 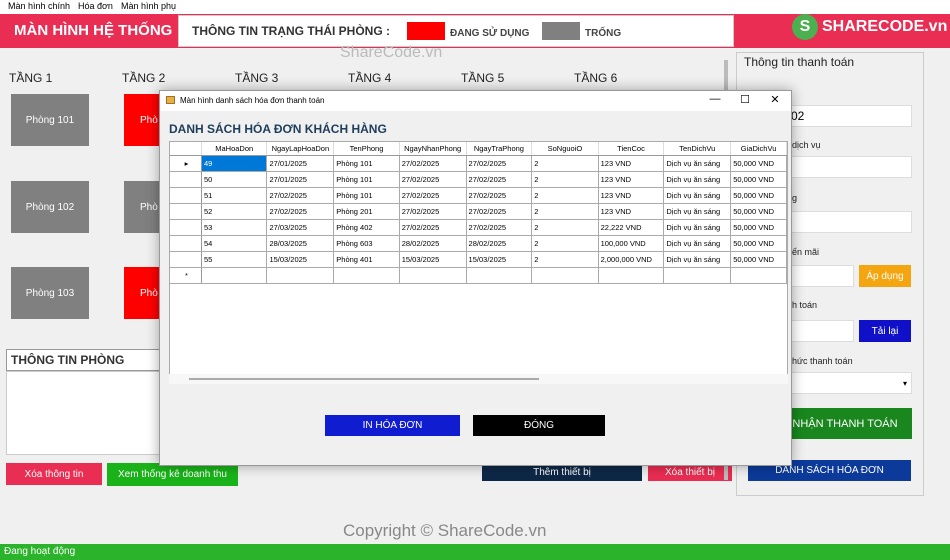 What do you see at coordinates (745, 101) in the screenshot?
I see `maximize-icon: ☐` at bounding box center [745, 101].